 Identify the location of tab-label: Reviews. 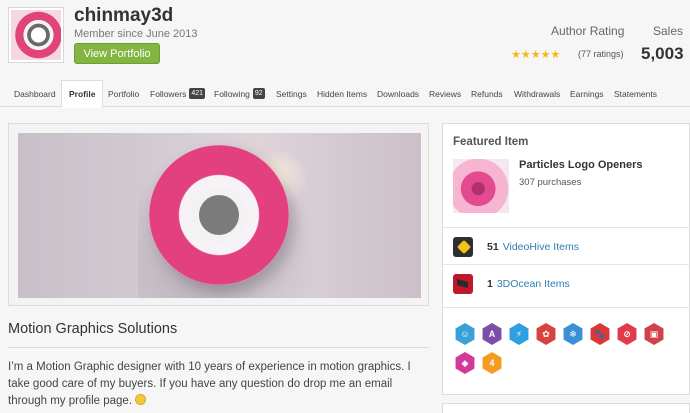
(445, 93).